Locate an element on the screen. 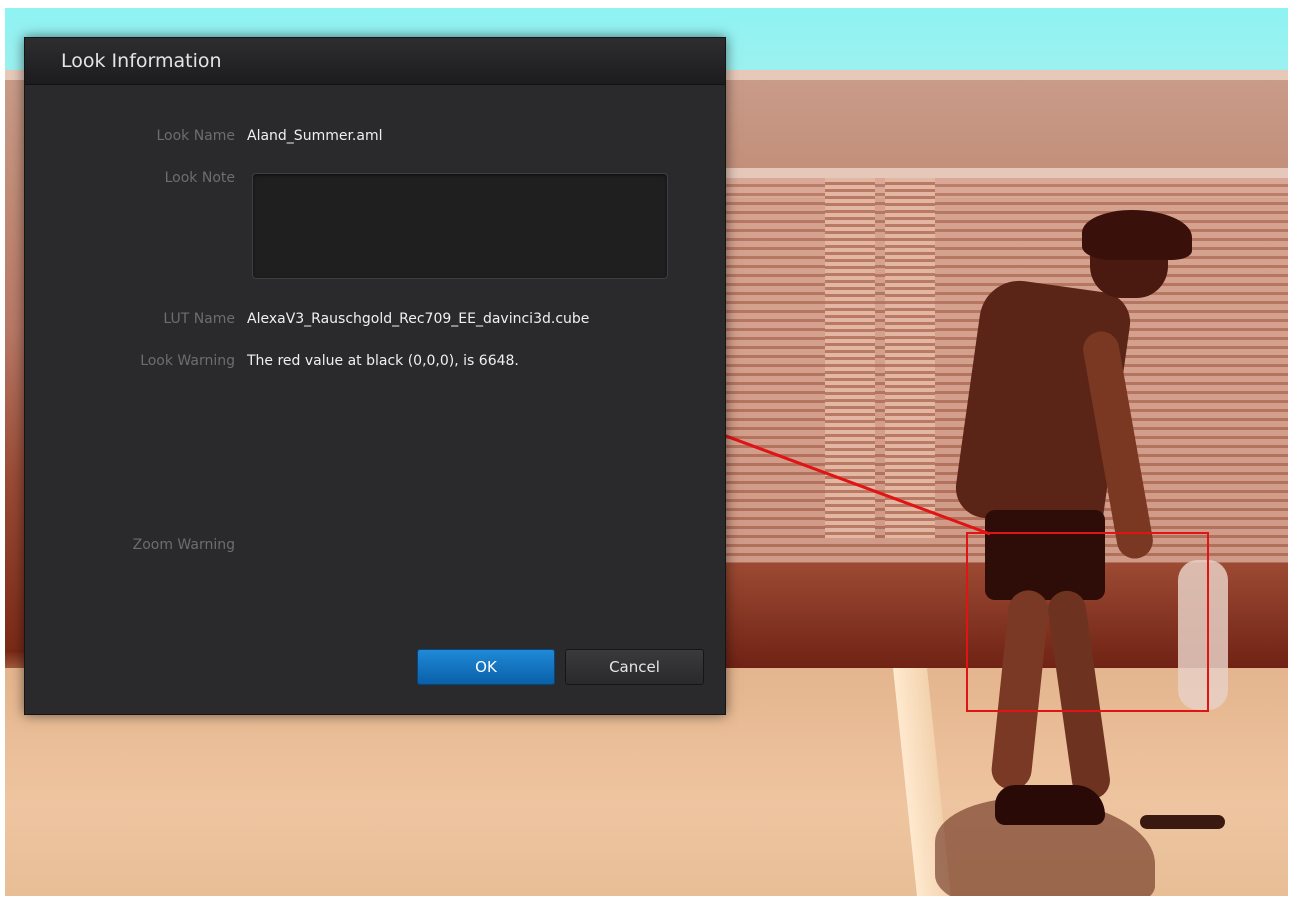 The height and width of the screenshot is (900, 1292). skater-shoe is located at coordinates (1050, 805).